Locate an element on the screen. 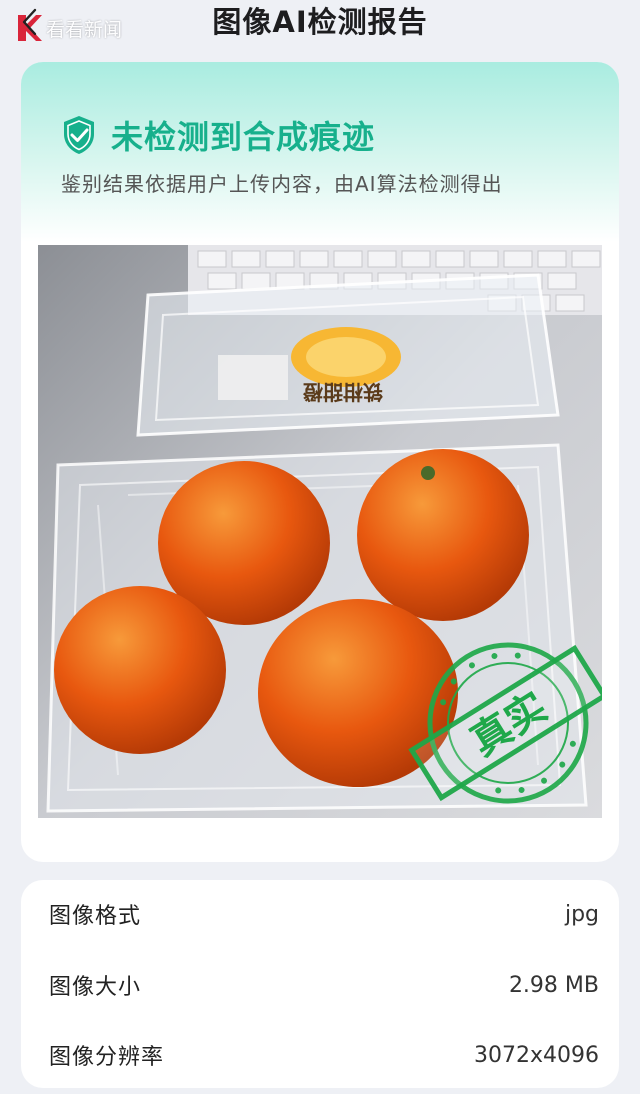 The width and height of the screenshot is (640, 1094). info-value: 3072x4096 is located at coordinates (536, 1055).